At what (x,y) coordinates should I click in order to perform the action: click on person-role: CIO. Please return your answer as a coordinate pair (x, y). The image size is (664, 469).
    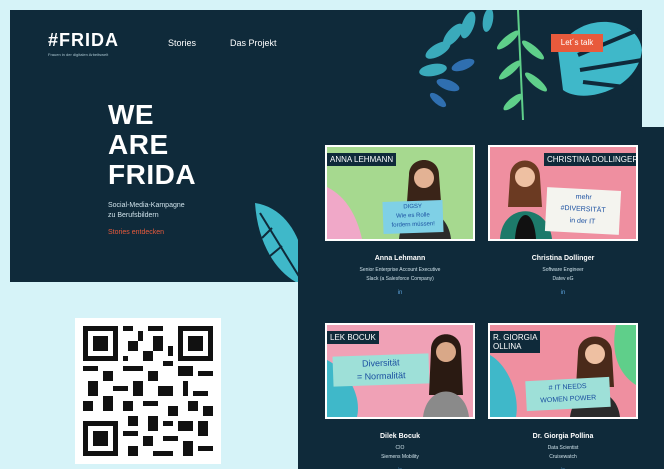
    Looking at the image, I should click on (400, 448).